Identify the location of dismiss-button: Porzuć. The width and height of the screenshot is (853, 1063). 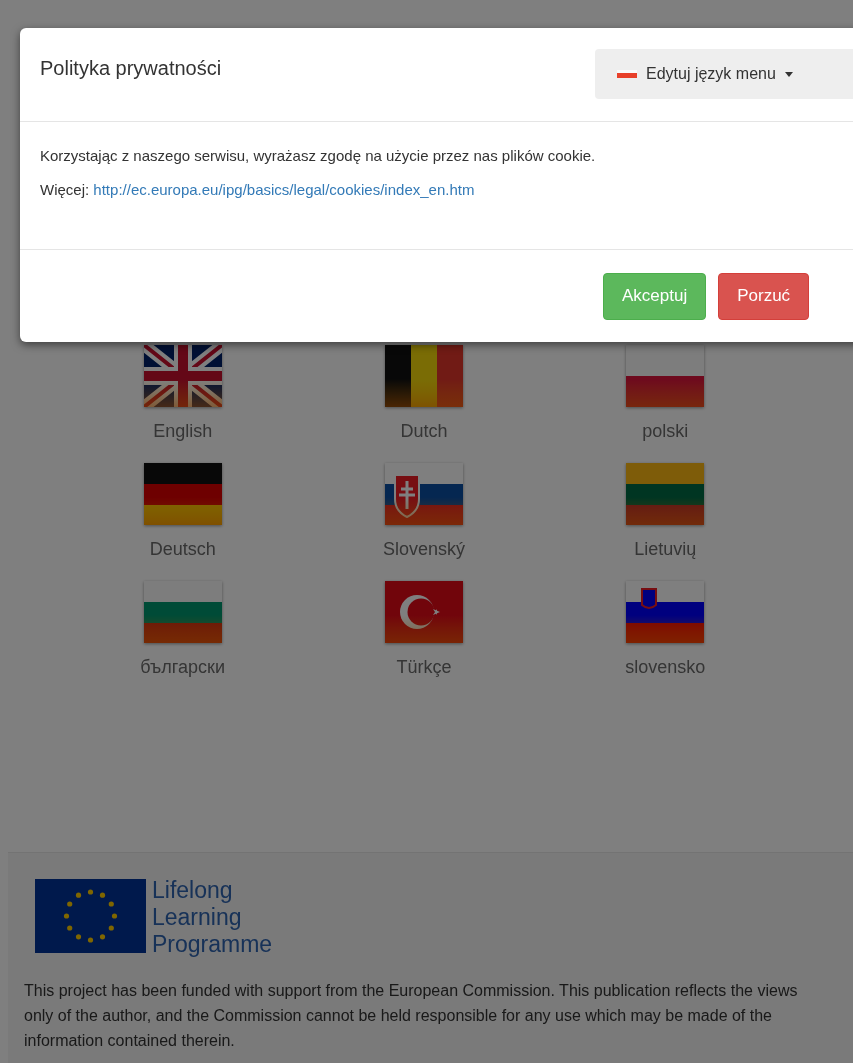
(764, 296).